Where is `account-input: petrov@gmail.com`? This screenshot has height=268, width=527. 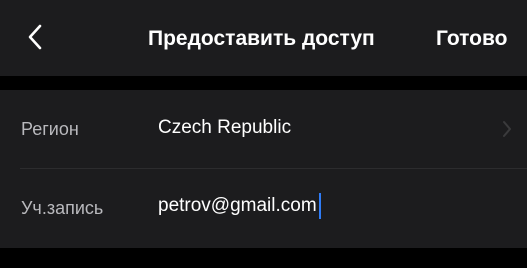
account-input: petrov@gmail.com is located at coordinates (239, 206).